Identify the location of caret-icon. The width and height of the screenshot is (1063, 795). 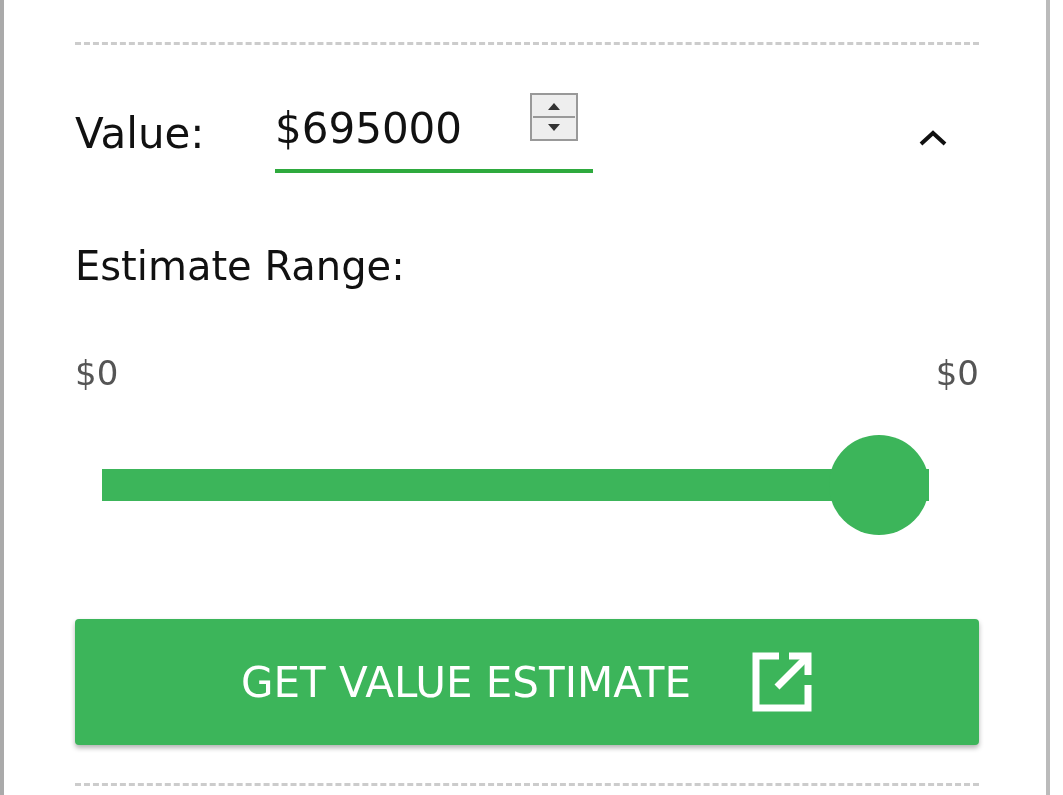
(933, 138).